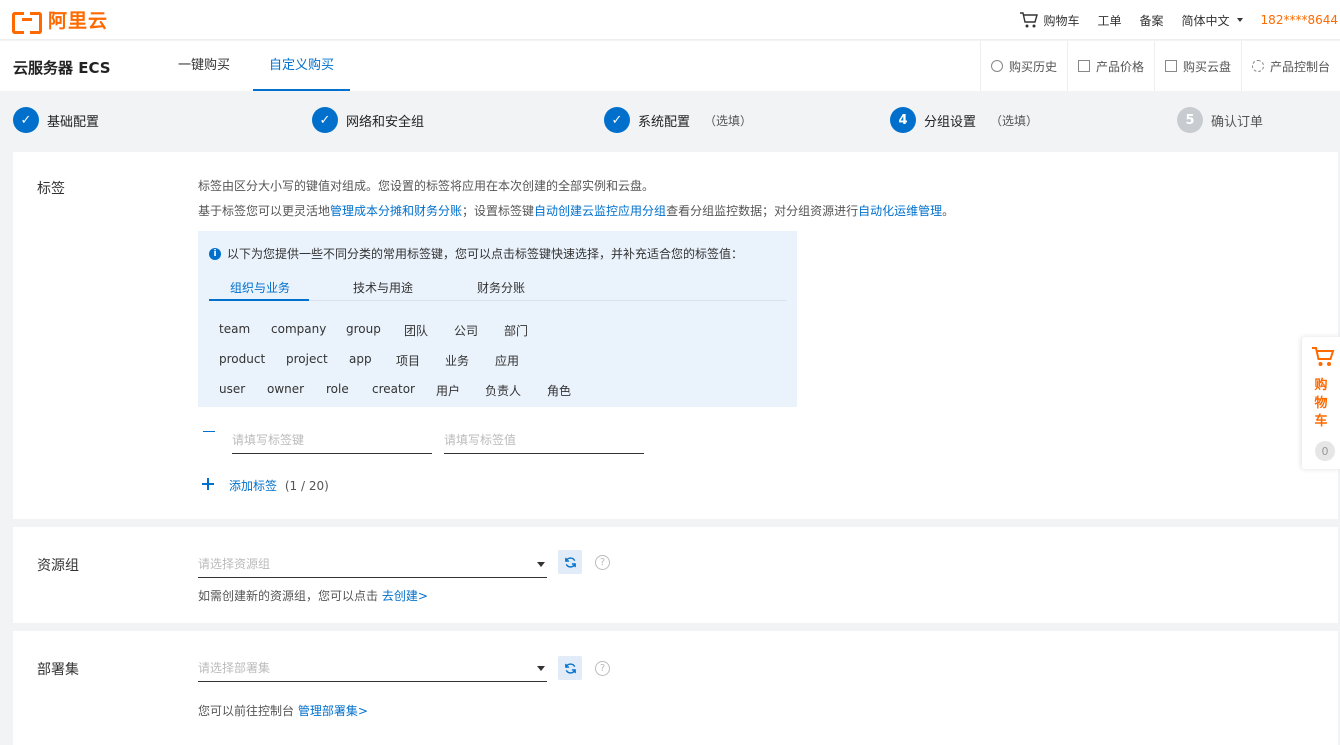 Image resolution: width=1340 pixels, height=745 pixels. Describe the element at coordinates (664, 122) in the screenshot. I see `step-label: 系统配置` at that location.